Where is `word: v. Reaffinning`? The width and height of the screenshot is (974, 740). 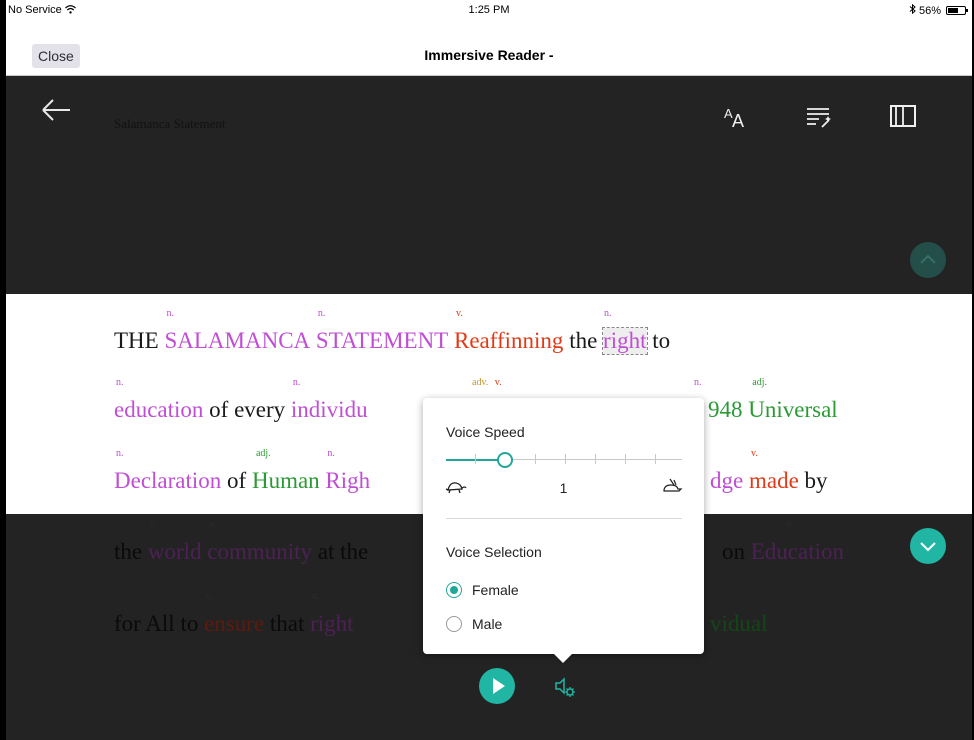 word: v. Reaffinning is located at coordinates (508, 331).